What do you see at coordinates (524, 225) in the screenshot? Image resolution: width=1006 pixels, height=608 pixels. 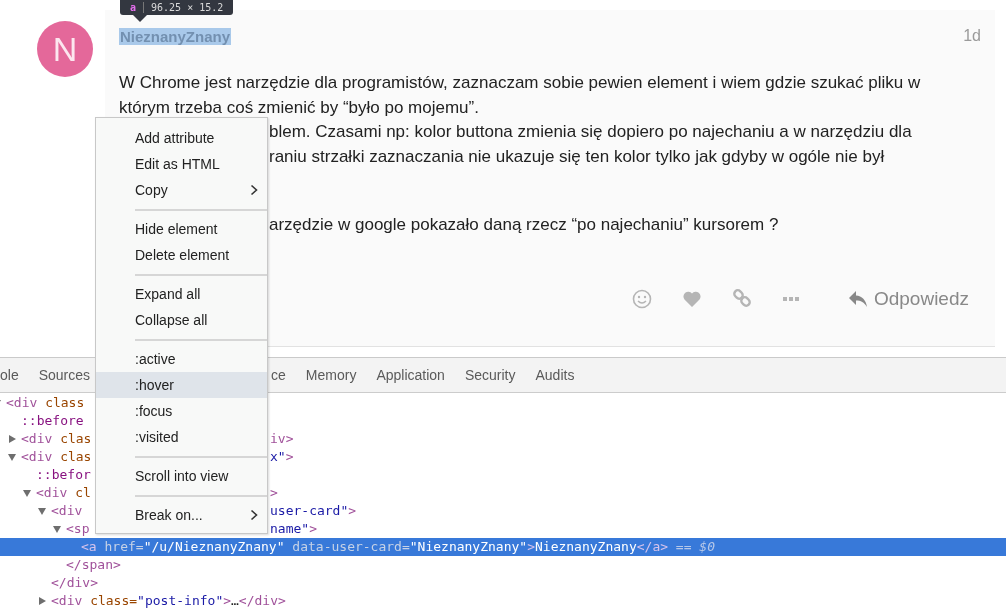 I see `post-text: arzędzie w google pokazało daną rzecz “po najechaniu” kursorem ?` at bounding box center [524, 225].